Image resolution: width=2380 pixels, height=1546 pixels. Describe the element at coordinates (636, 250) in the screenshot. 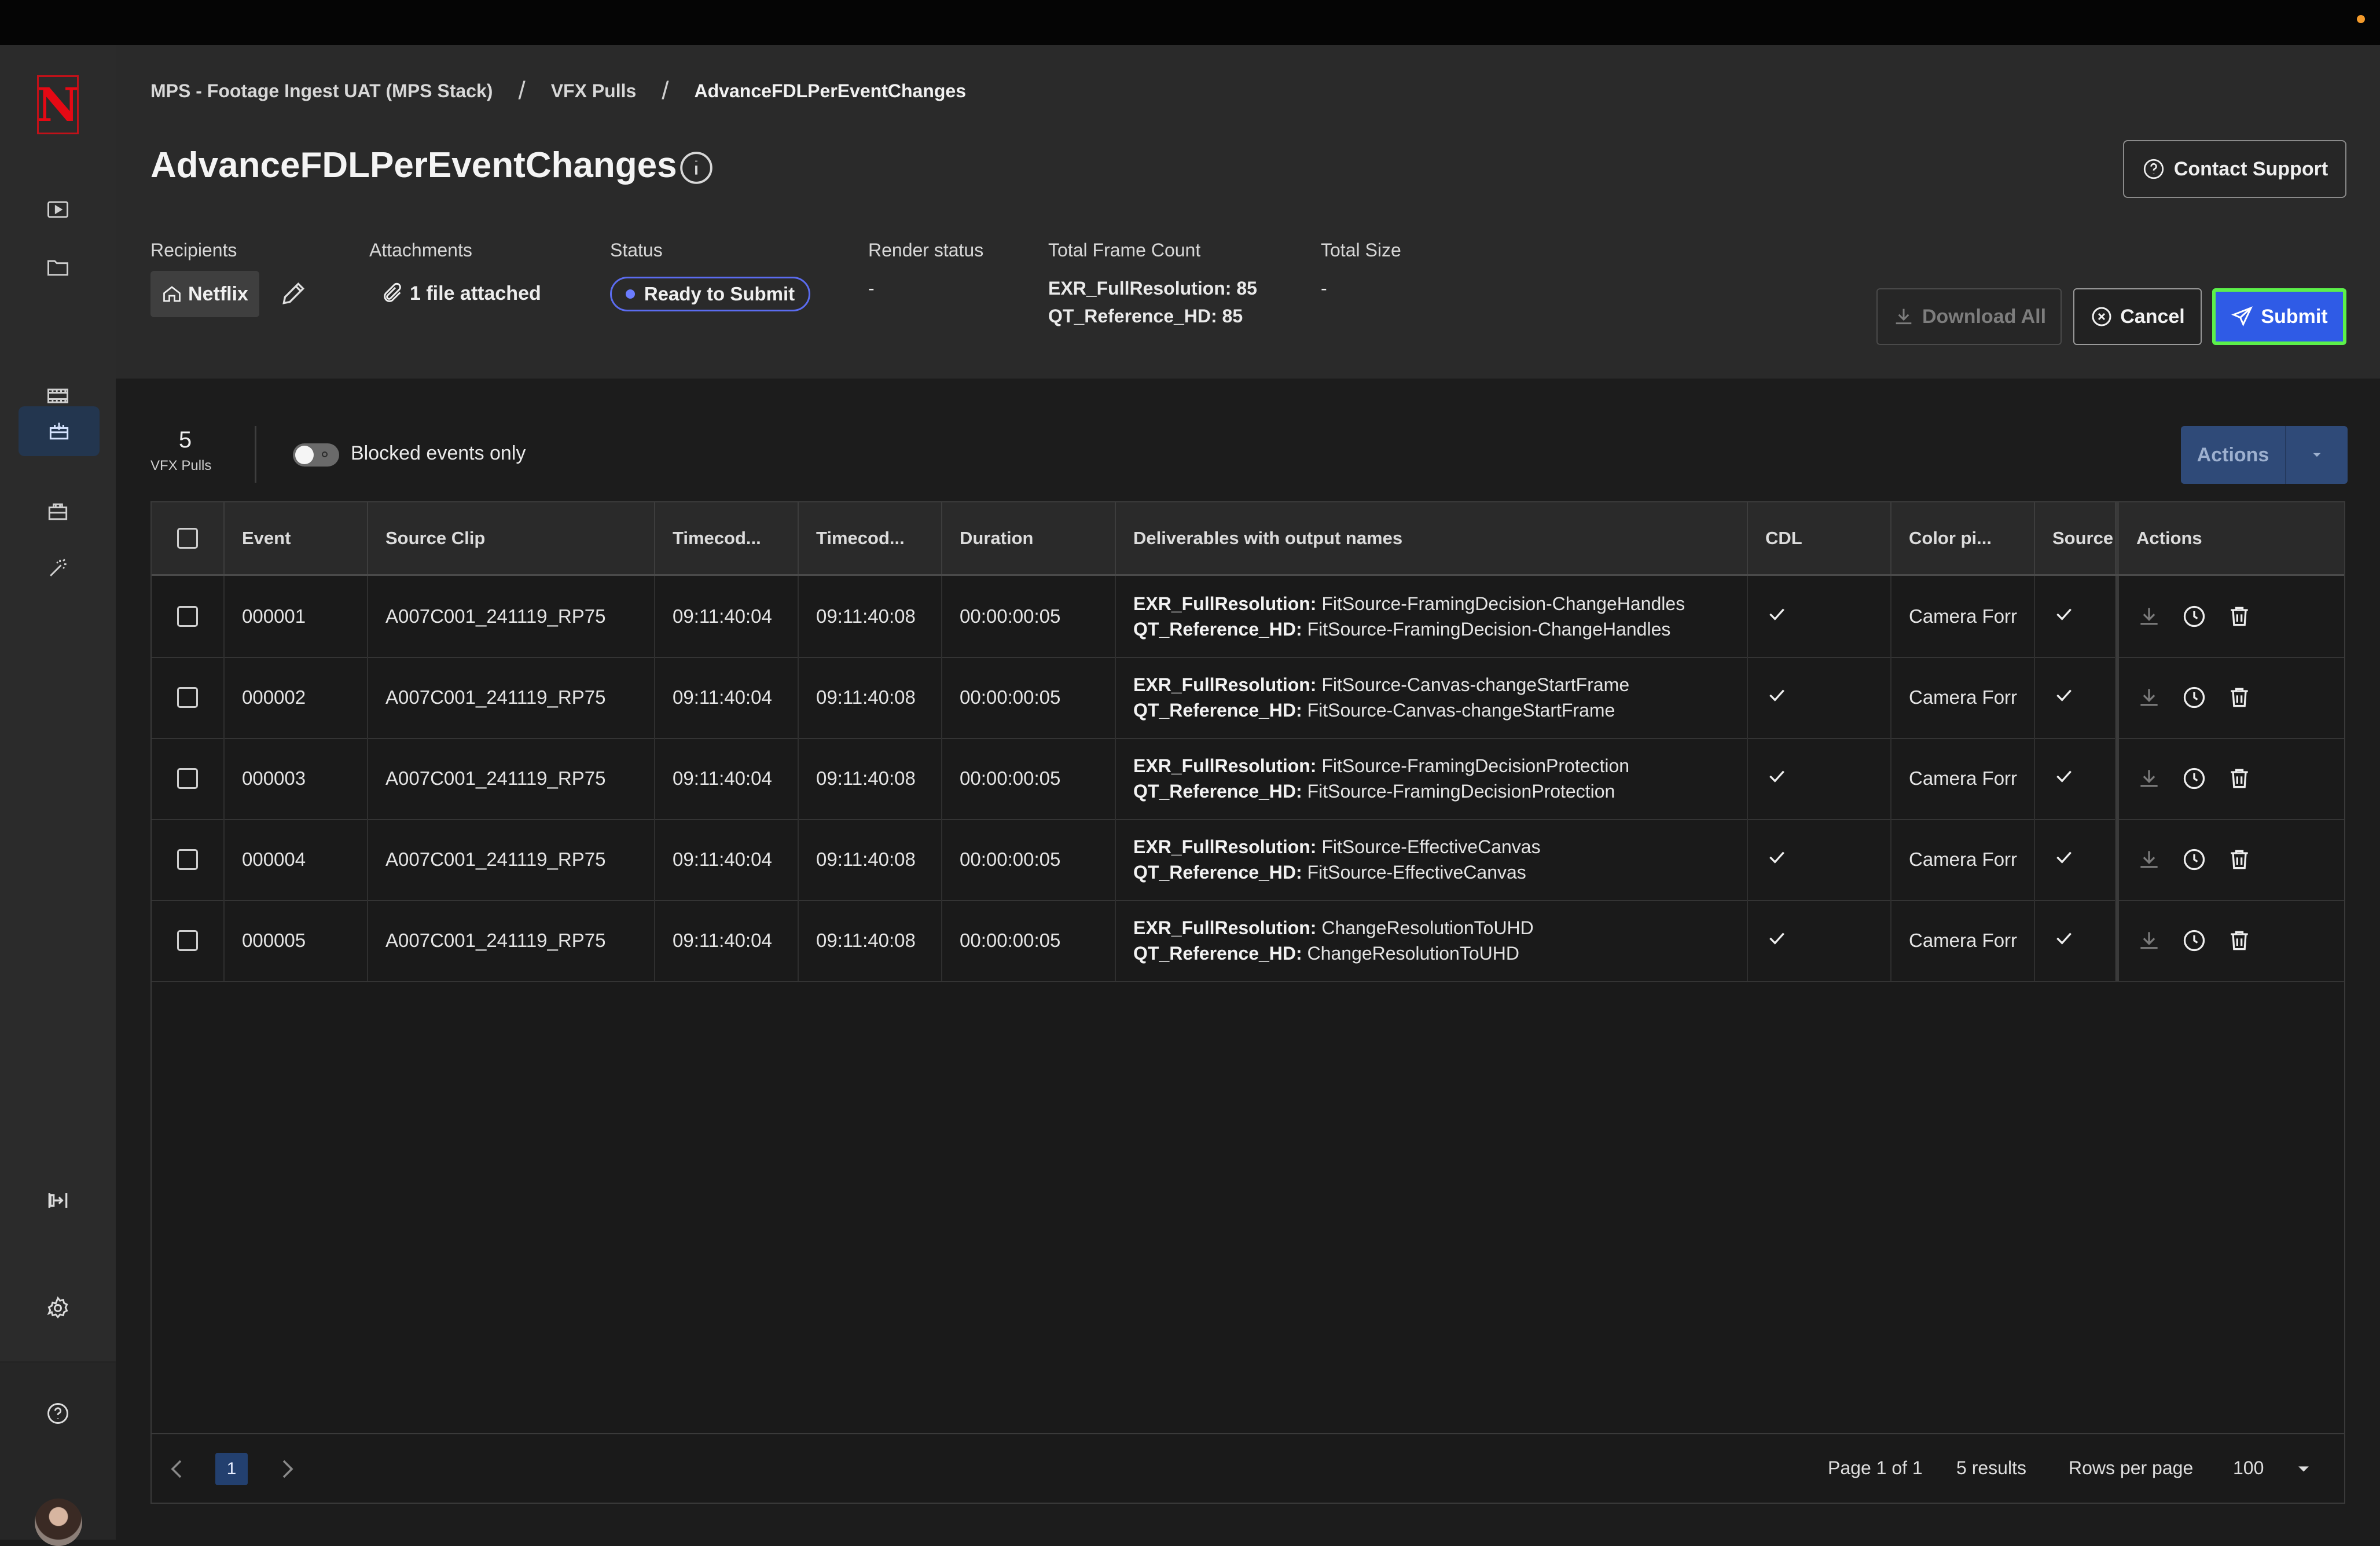

I see `status-label: Status` at that location.